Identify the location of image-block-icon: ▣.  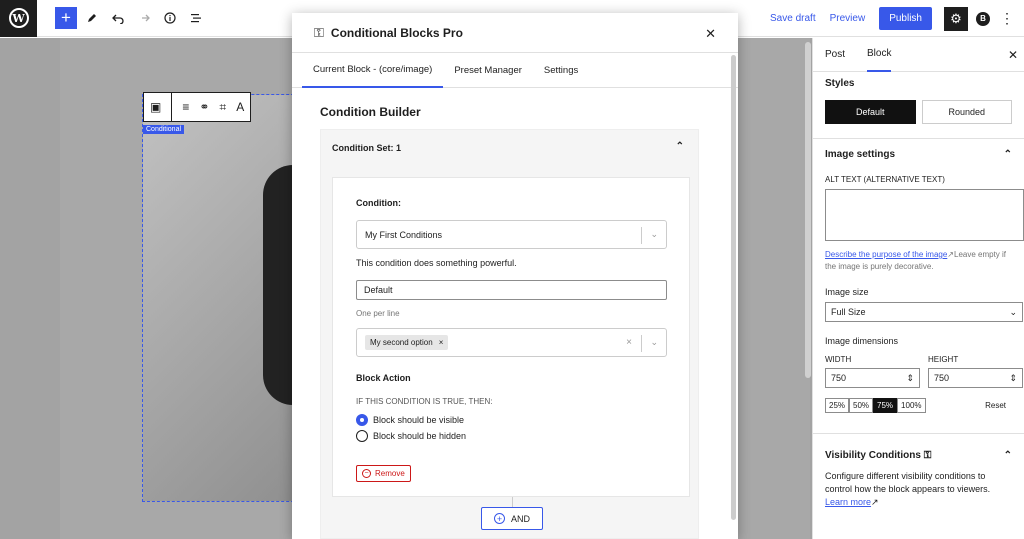
(155, 107).